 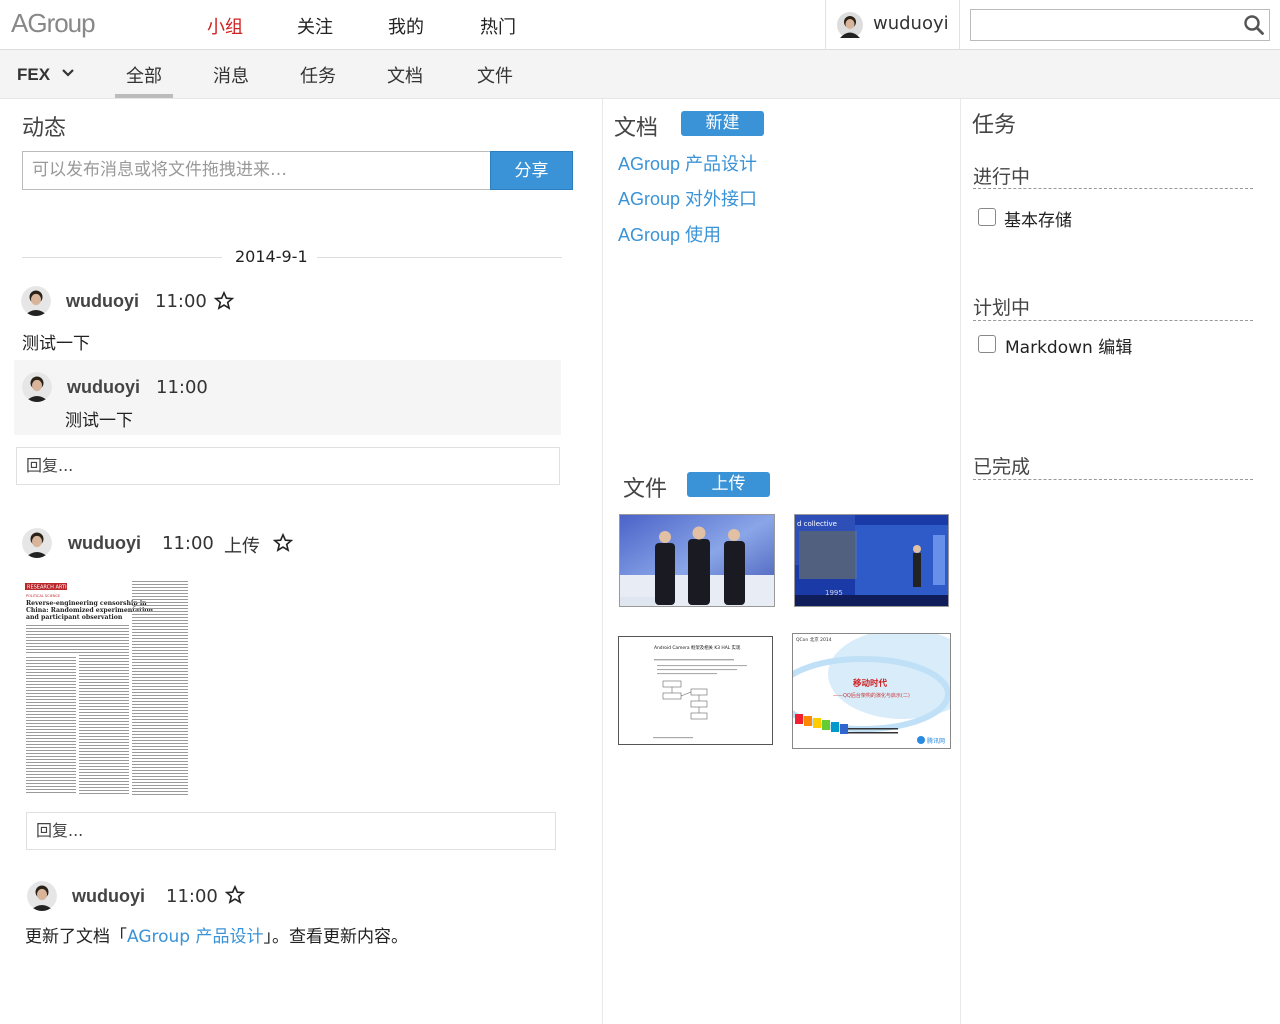 What do you see at coordinates (722, 123) in the screenshot?
I see `new-doc-button: 新建` at bounding box center [722, 123].